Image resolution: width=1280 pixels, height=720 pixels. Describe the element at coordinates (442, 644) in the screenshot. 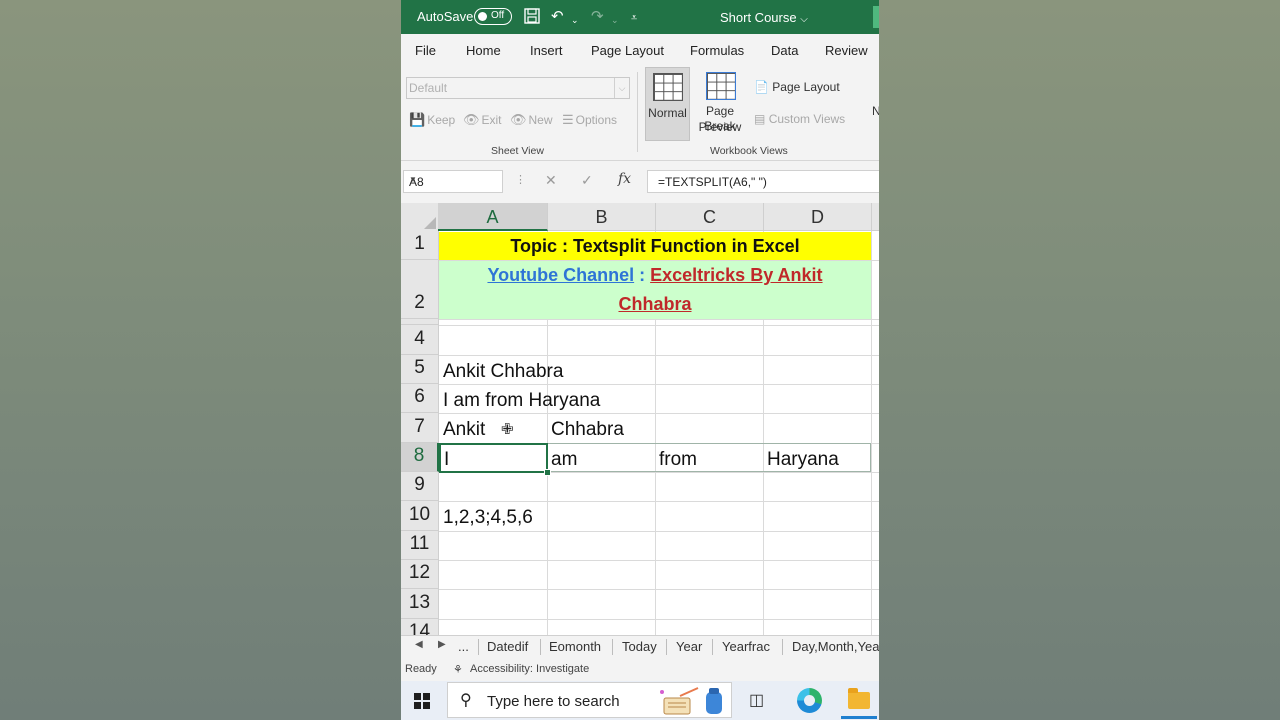

I see `next-sheet-icon: ▶` at that location.